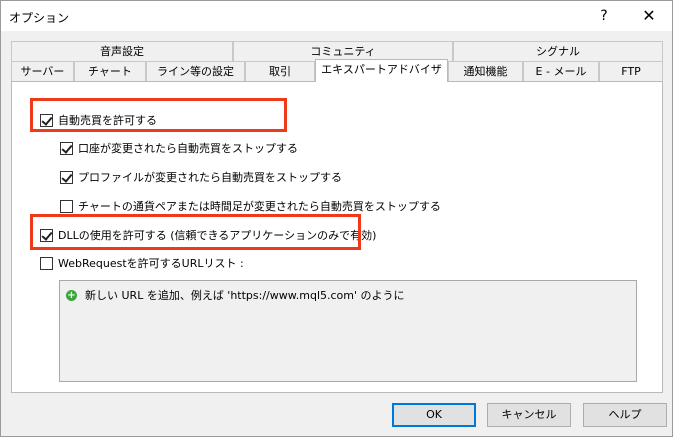 This screenshot has width=673, height=437. I want to click on add-plus-icon: +, so click(71, 295).